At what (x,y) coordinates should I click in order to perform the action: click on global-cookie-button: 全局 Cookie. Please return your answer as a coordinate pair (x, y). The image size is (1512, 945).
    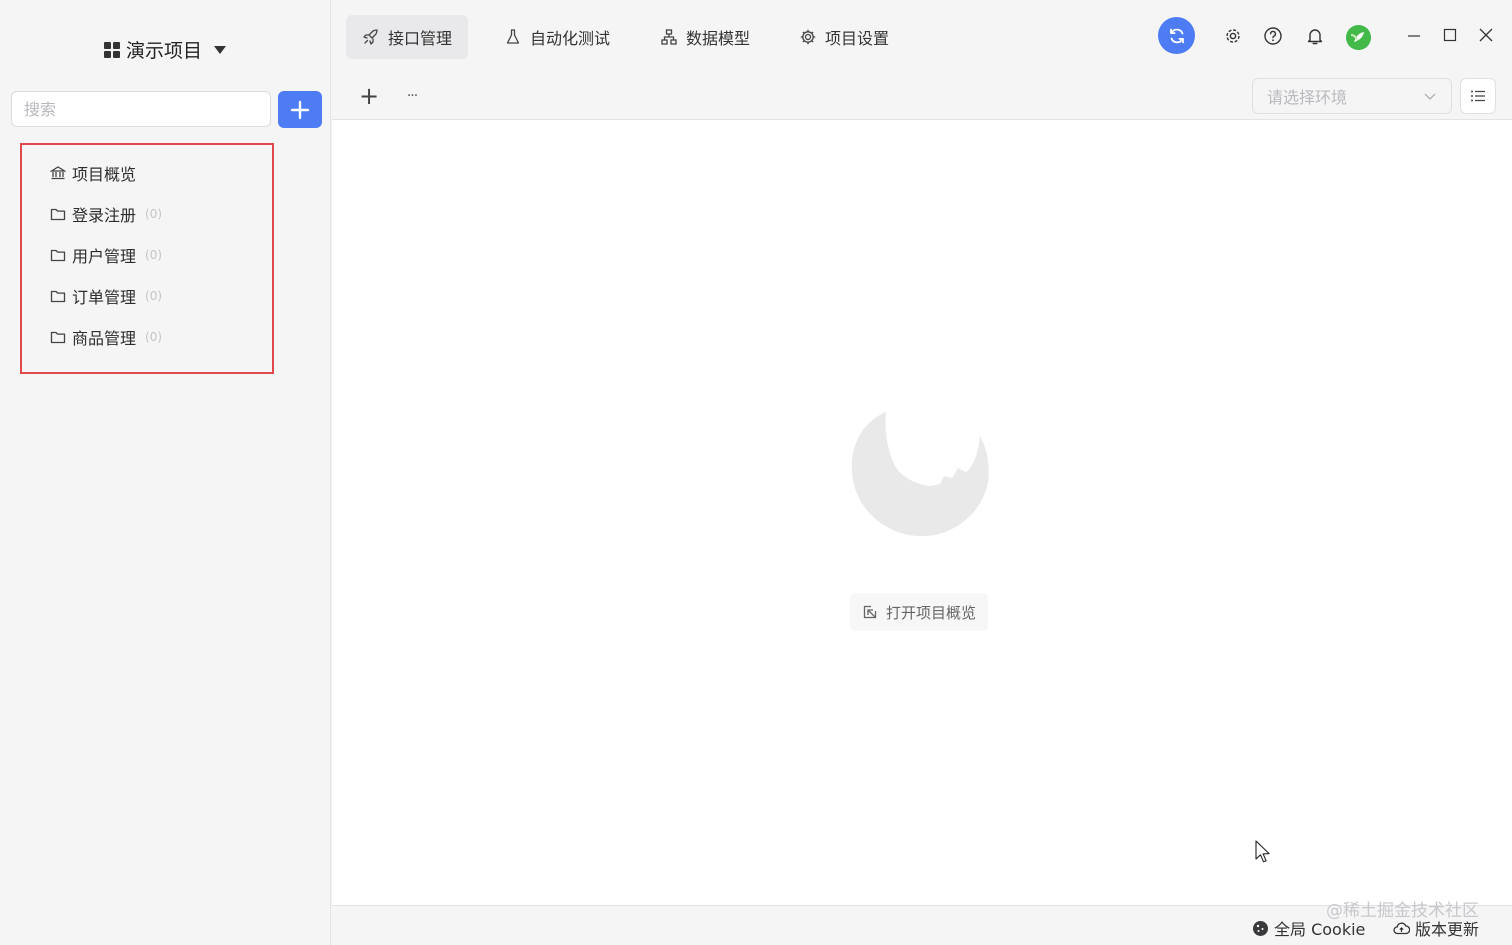
    Looking at the image, I should click on (1308, 928).